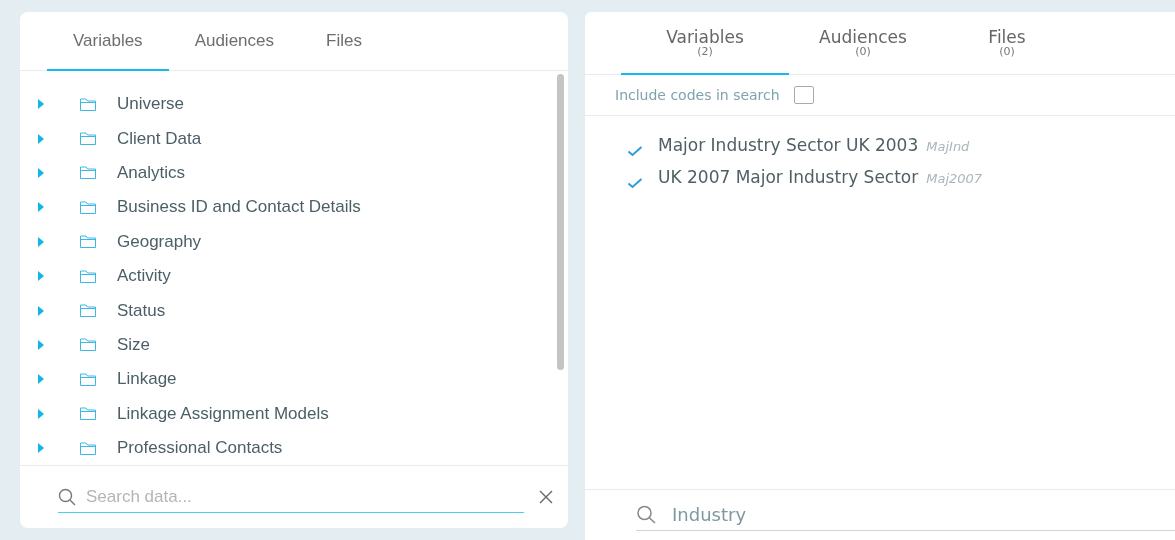 This screenshot has height=540, width=1175. I want to click on tree-item: Linkage, so click(147, 379).